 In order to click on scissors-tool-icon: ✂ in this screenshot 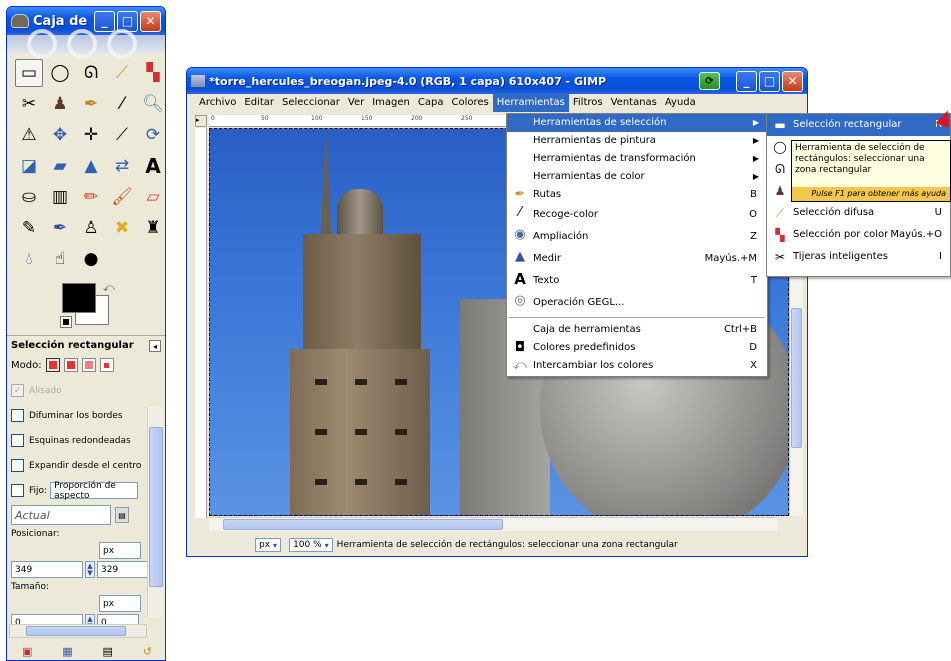, I will do `click(29, 104)`.